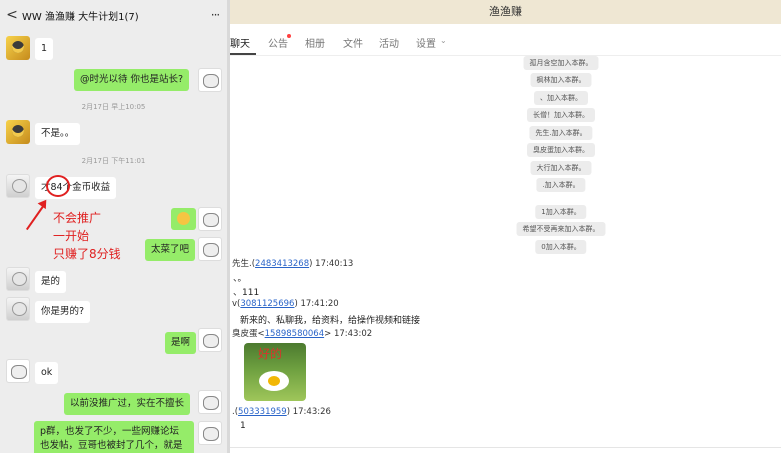 The width and height of the screenshot is (781, 453). I want to click on message-text: 1, so click(243, 426).